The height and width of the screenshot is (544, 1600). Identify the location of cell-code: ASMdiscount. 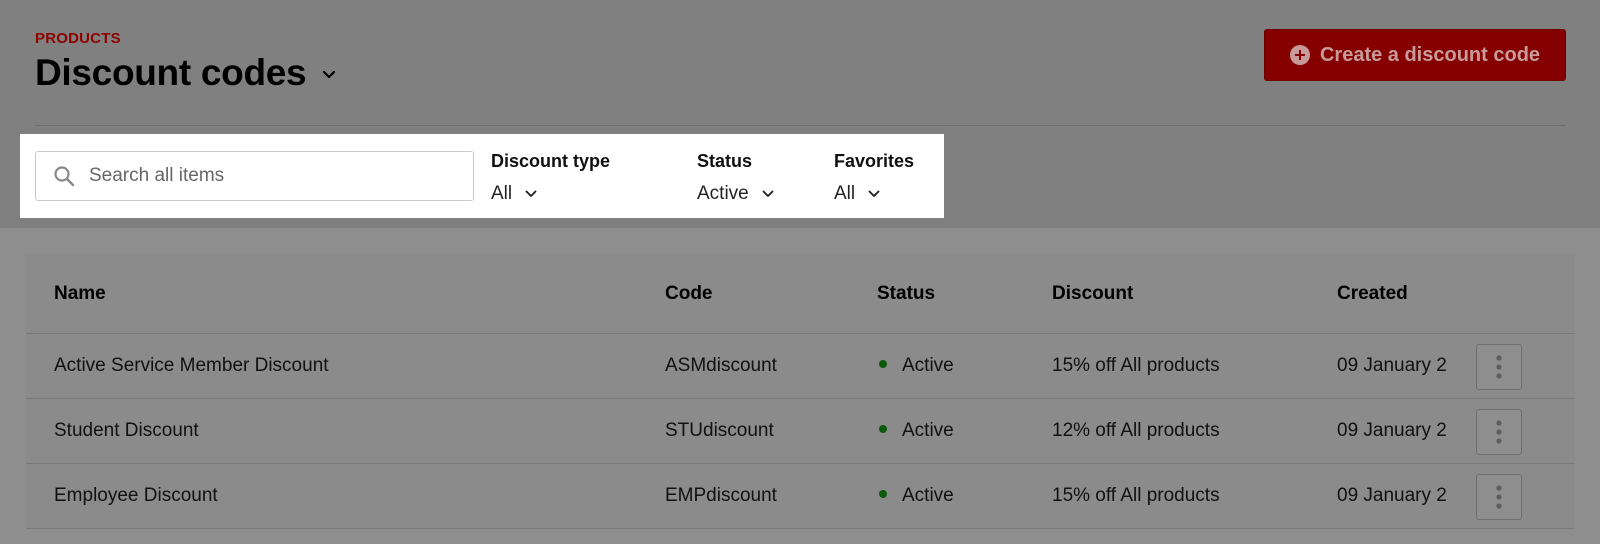
(721, 365).